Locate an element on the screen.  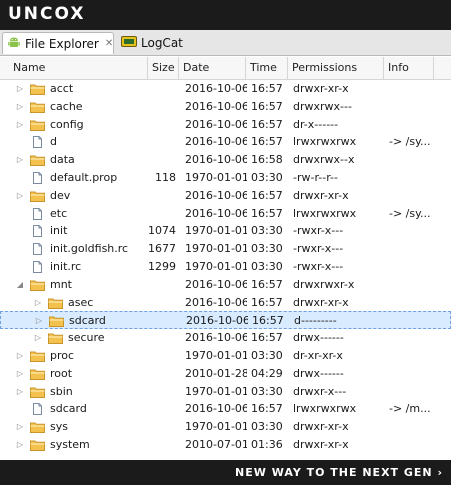
tab-file-explorer: File Explorer ✕ is located at coordinates (58, 43).